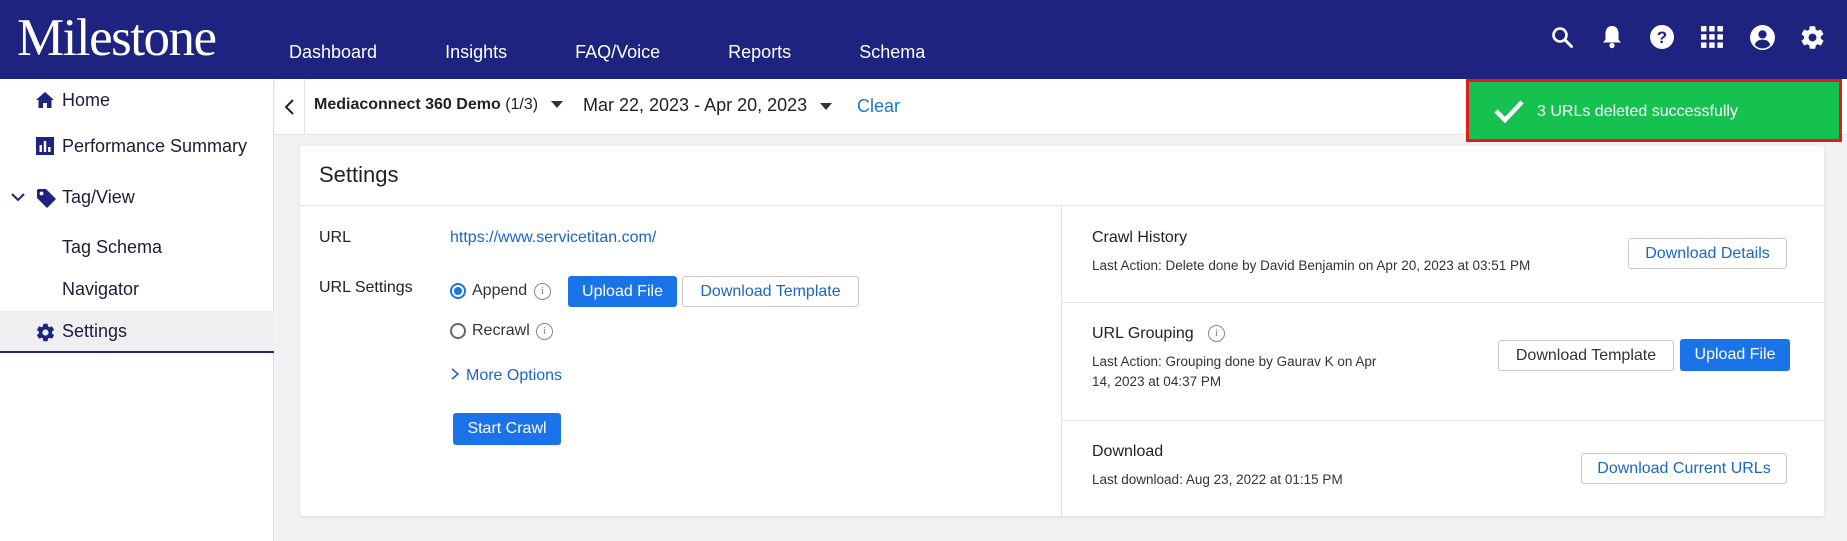 The width and height of the screenshot is (1847, 541). Describe the element at coordinates (1812, 37) in the screenshot. I see `settings-gear-icon` at that location.